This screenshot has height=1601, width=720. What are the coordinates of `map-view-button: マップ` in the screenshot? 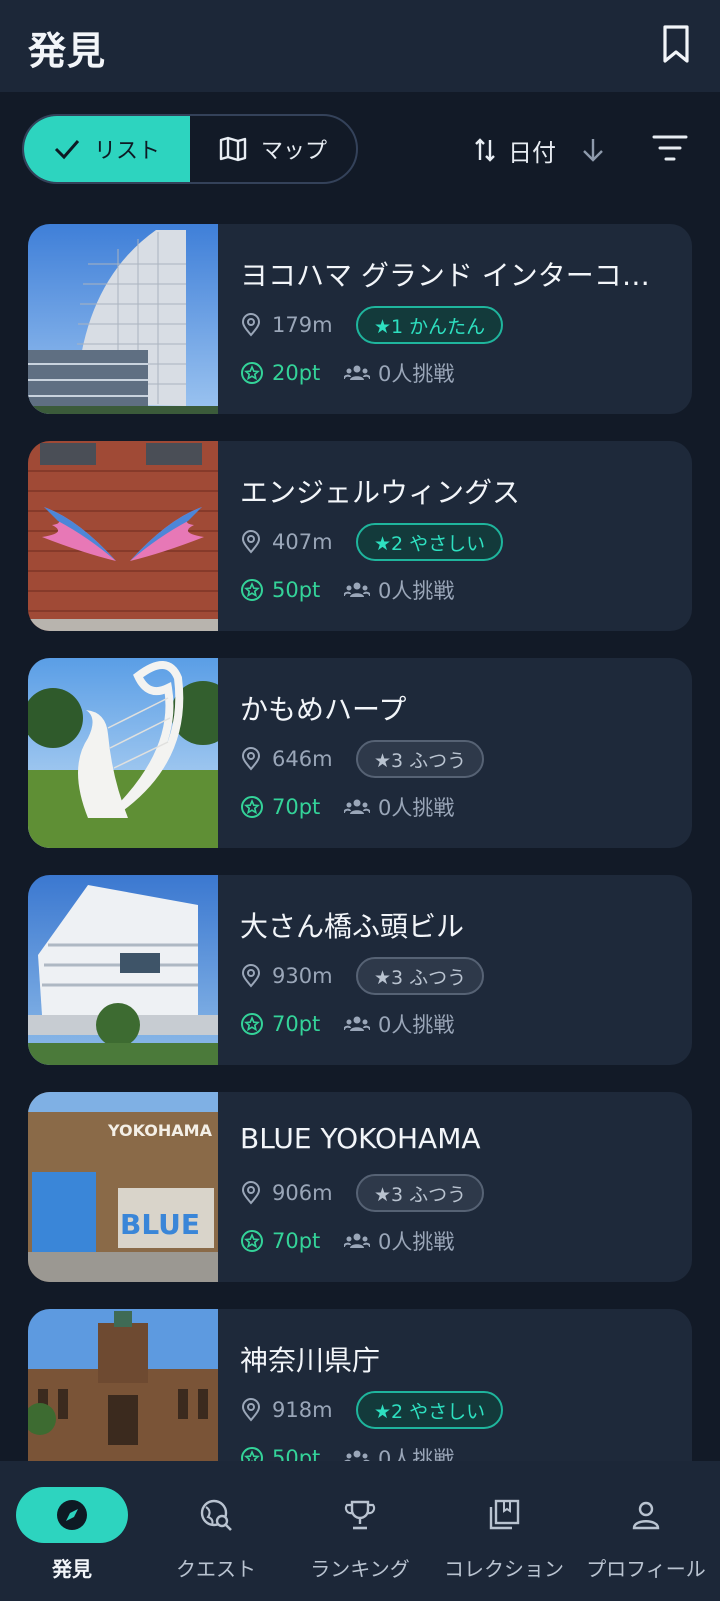 It's located at (273, 149).